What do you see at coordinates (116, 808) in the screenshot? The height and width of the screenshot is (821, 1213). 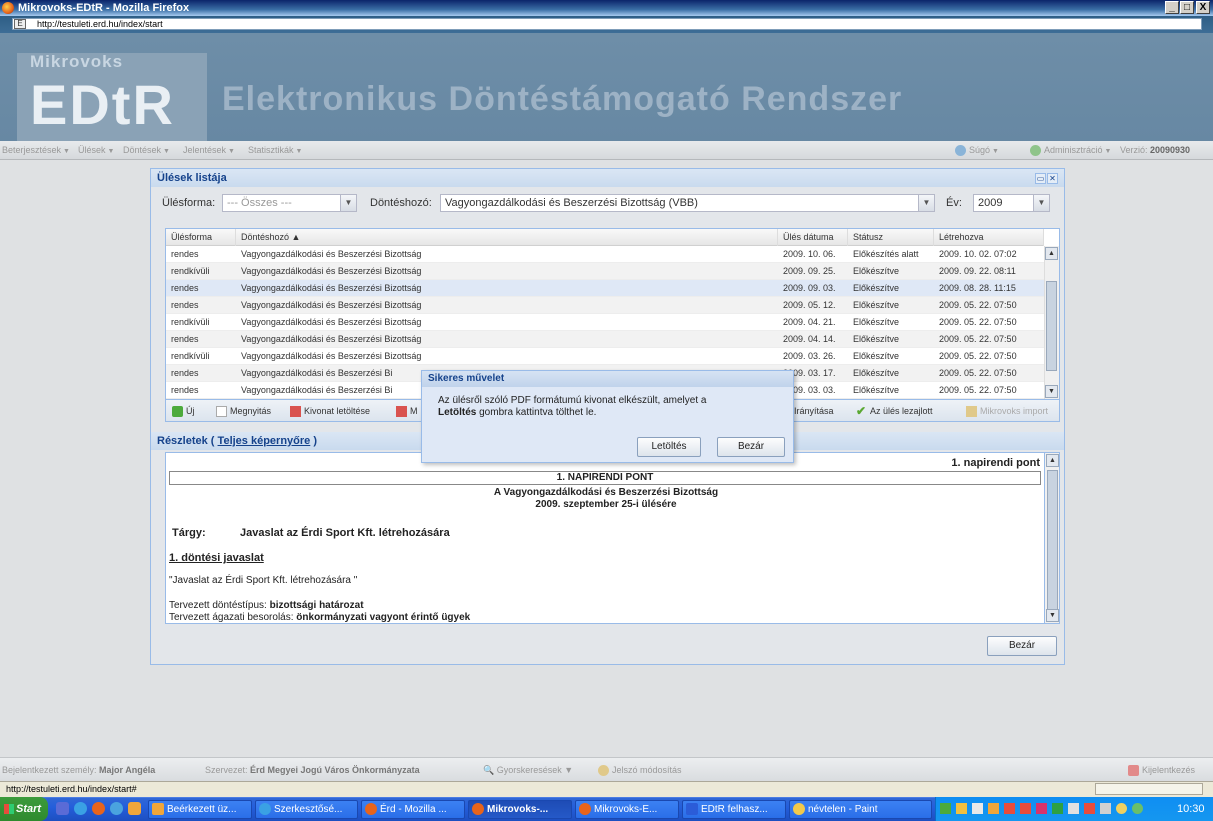 I see `media-icon` at bounding box center [116, 808].